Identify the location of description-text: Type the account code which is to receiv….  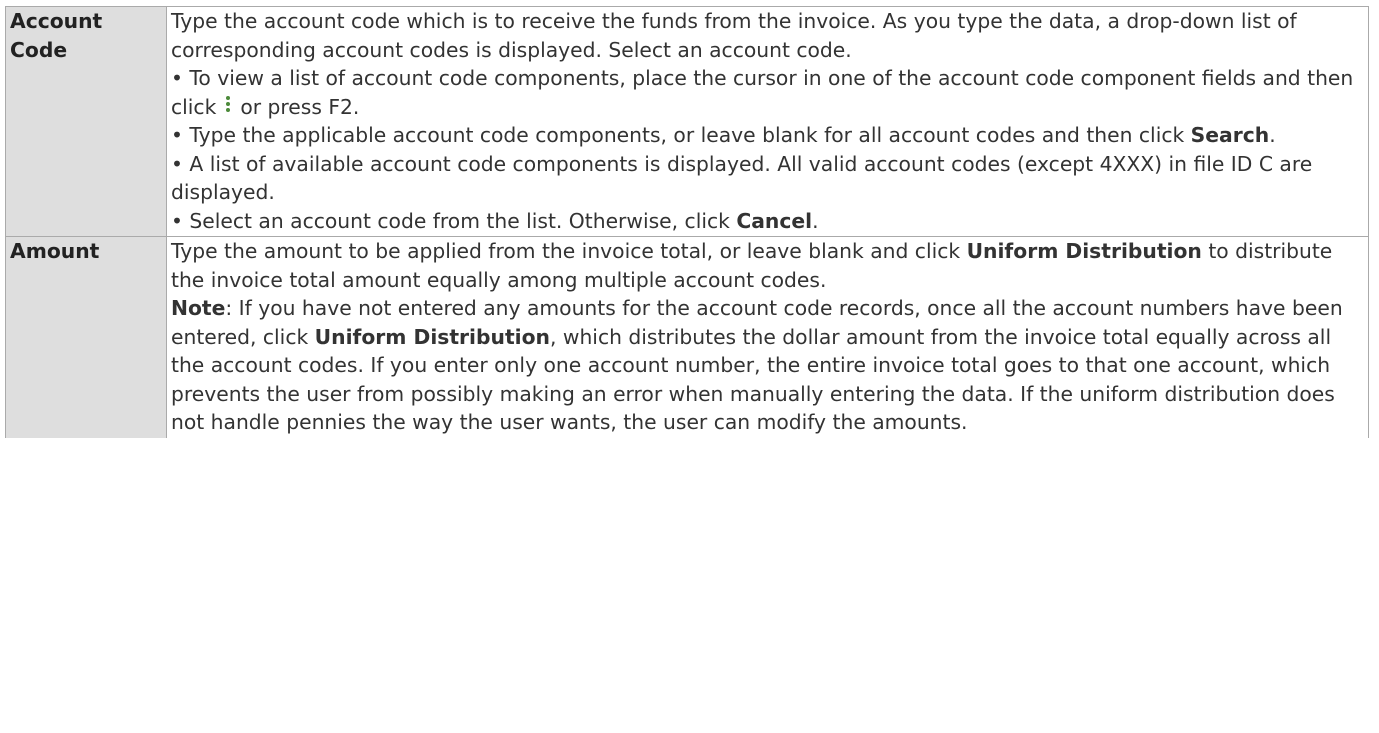
(734, 35).